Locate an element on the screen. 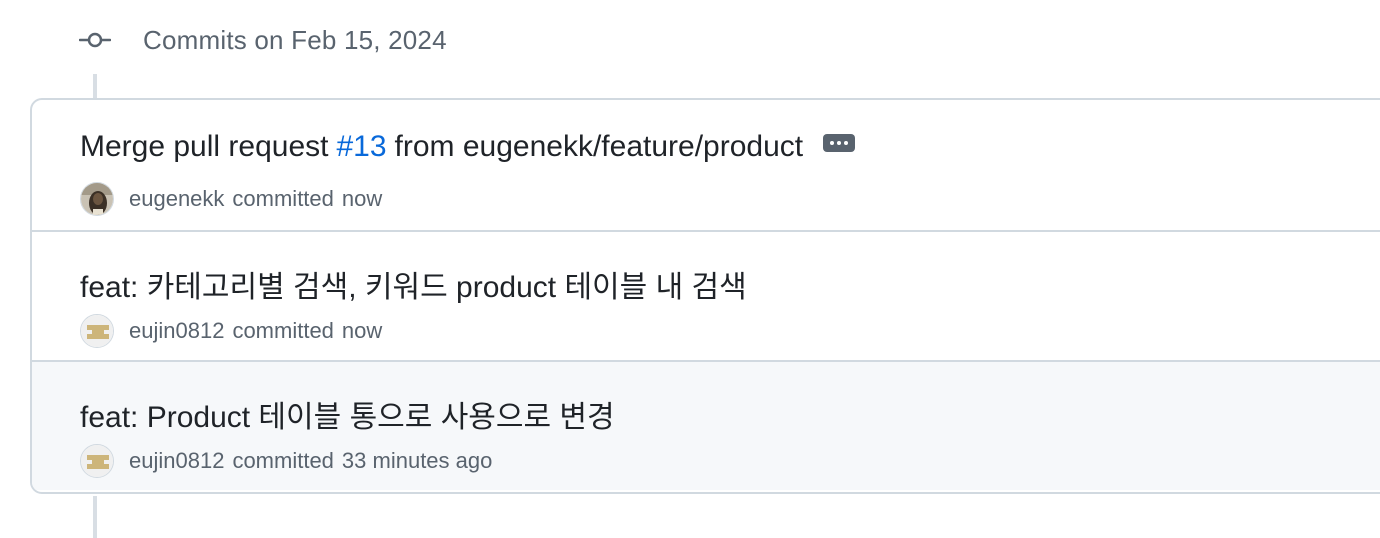 The width and height of the screenshot is (1380, 538). photo-avatar-icon is located at coordinates (97, 199).